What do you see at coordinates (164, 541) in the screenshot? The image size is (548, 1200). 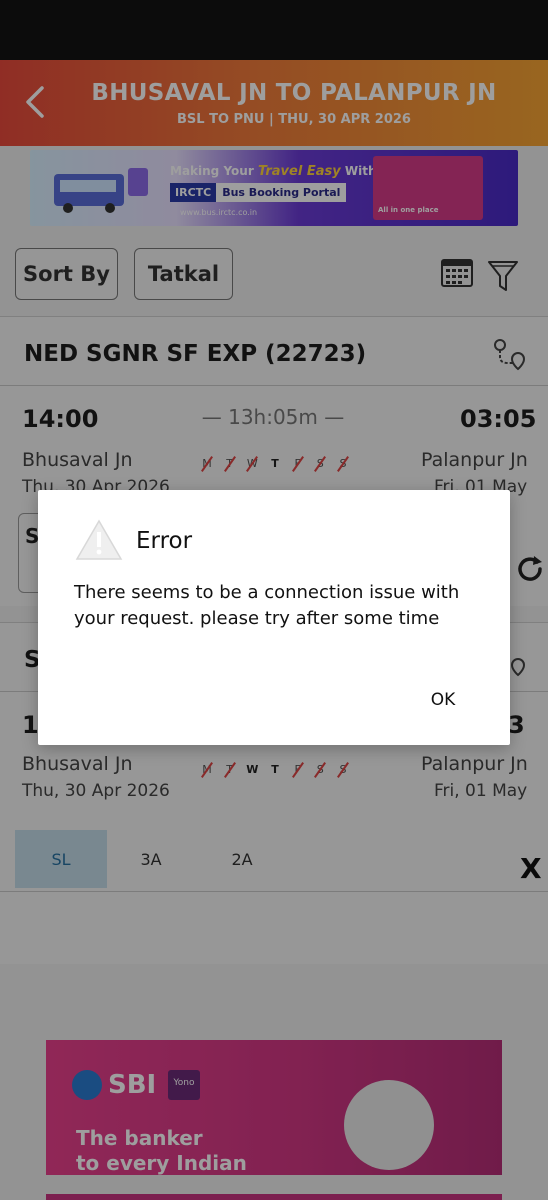 I see `dialog-title: Error` at bounding box center [164, 541].